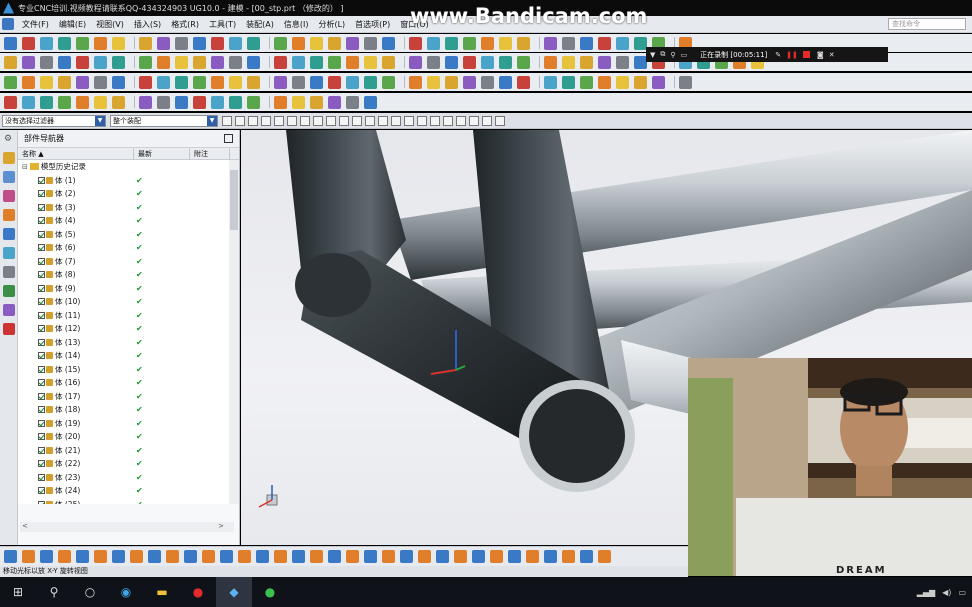 Image resolution: width=972 pixels, height=607 pixels. I want to click on recorder-region-icon: ▭, so click(684, 55).